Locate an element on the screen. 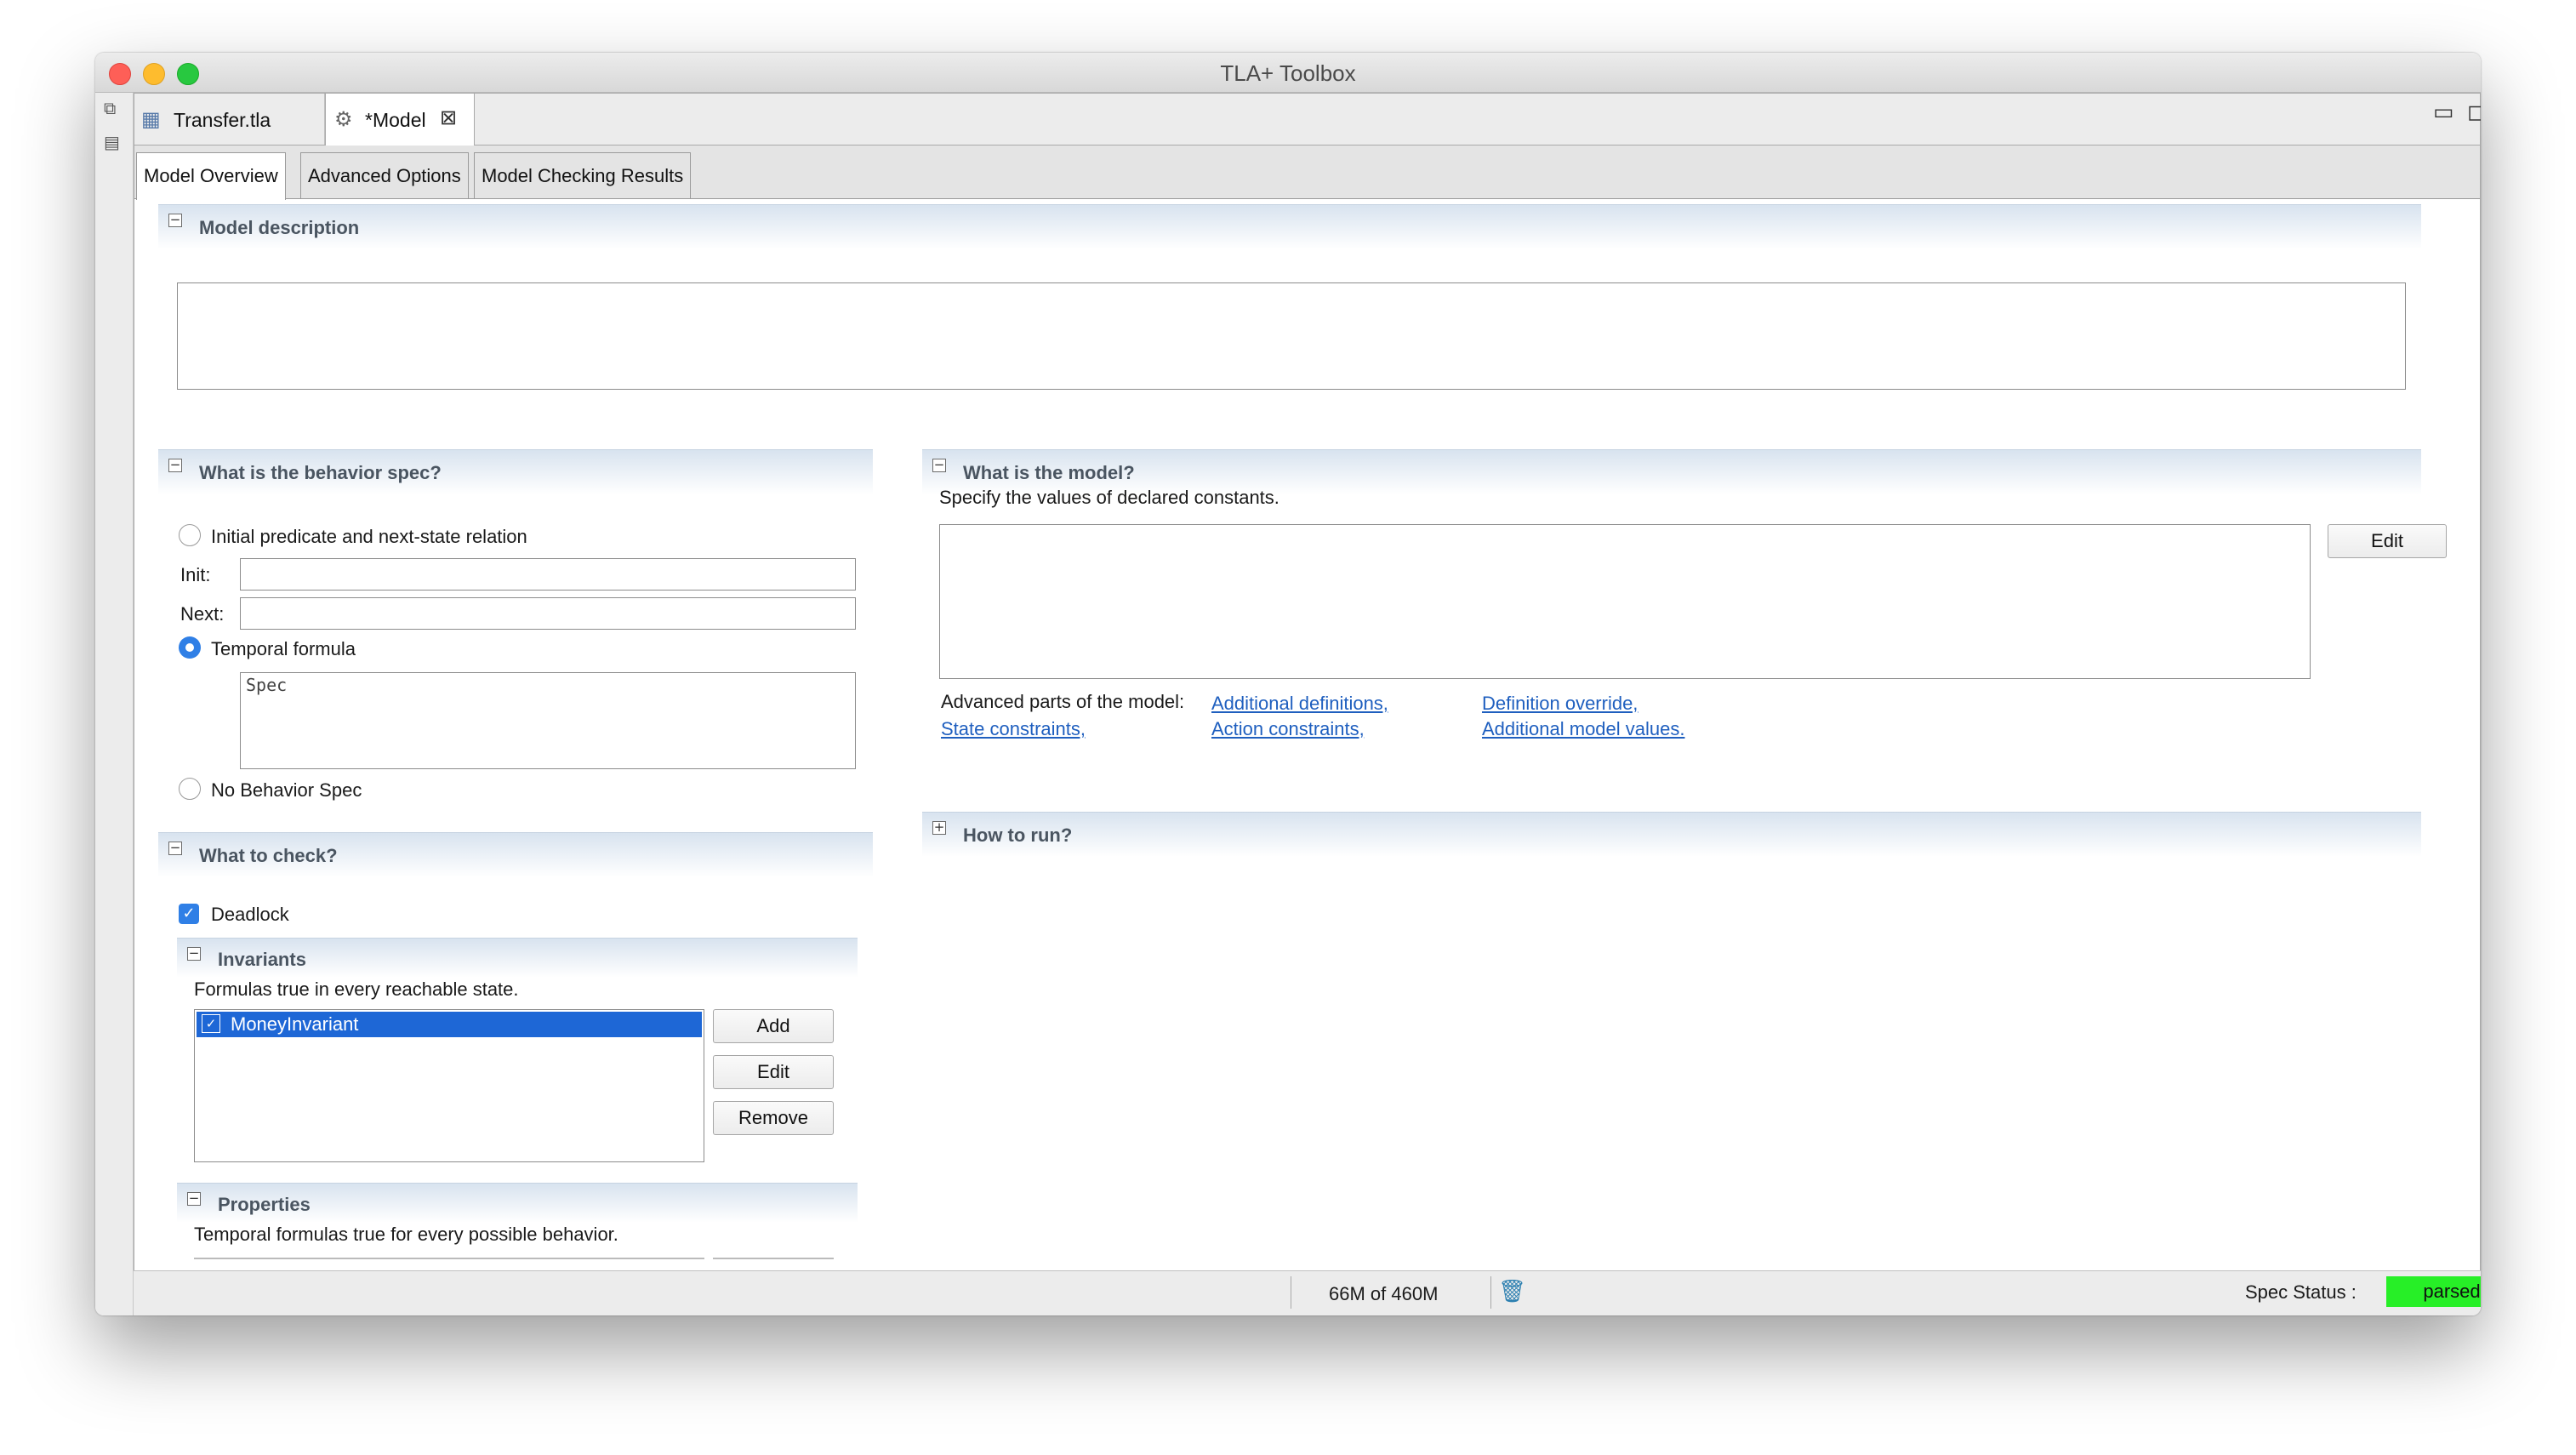 Image resolution: width=2576 pixels, height=1455 pixels. temporal-formula-label: Temporal formula is located at coordinates (283, 648).